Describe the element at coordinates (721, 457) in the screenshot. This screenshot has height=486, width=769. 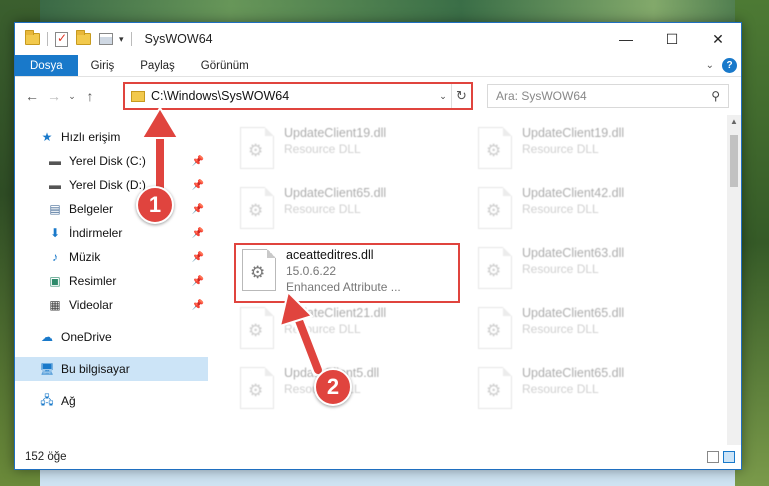
I see `view-toggle` at that location.